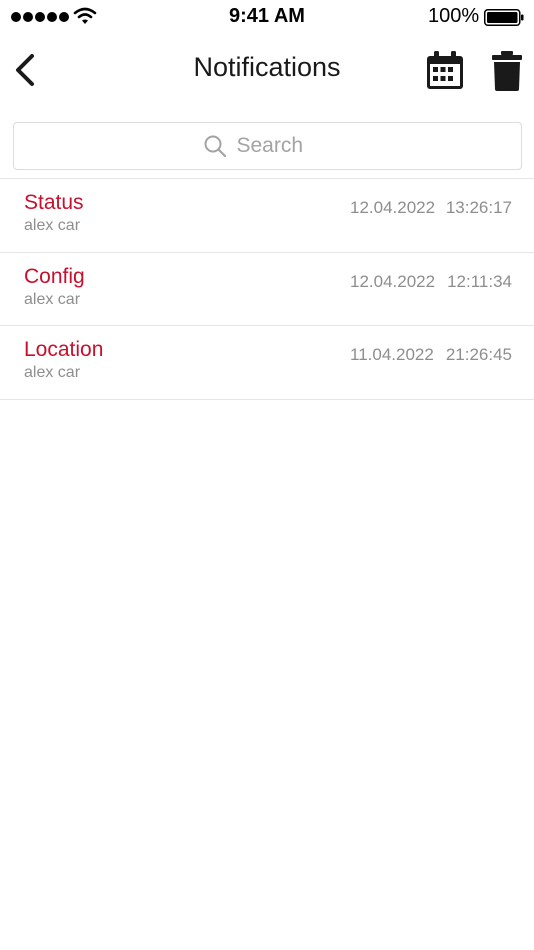  I want to click on back-button, so click(26, 70).